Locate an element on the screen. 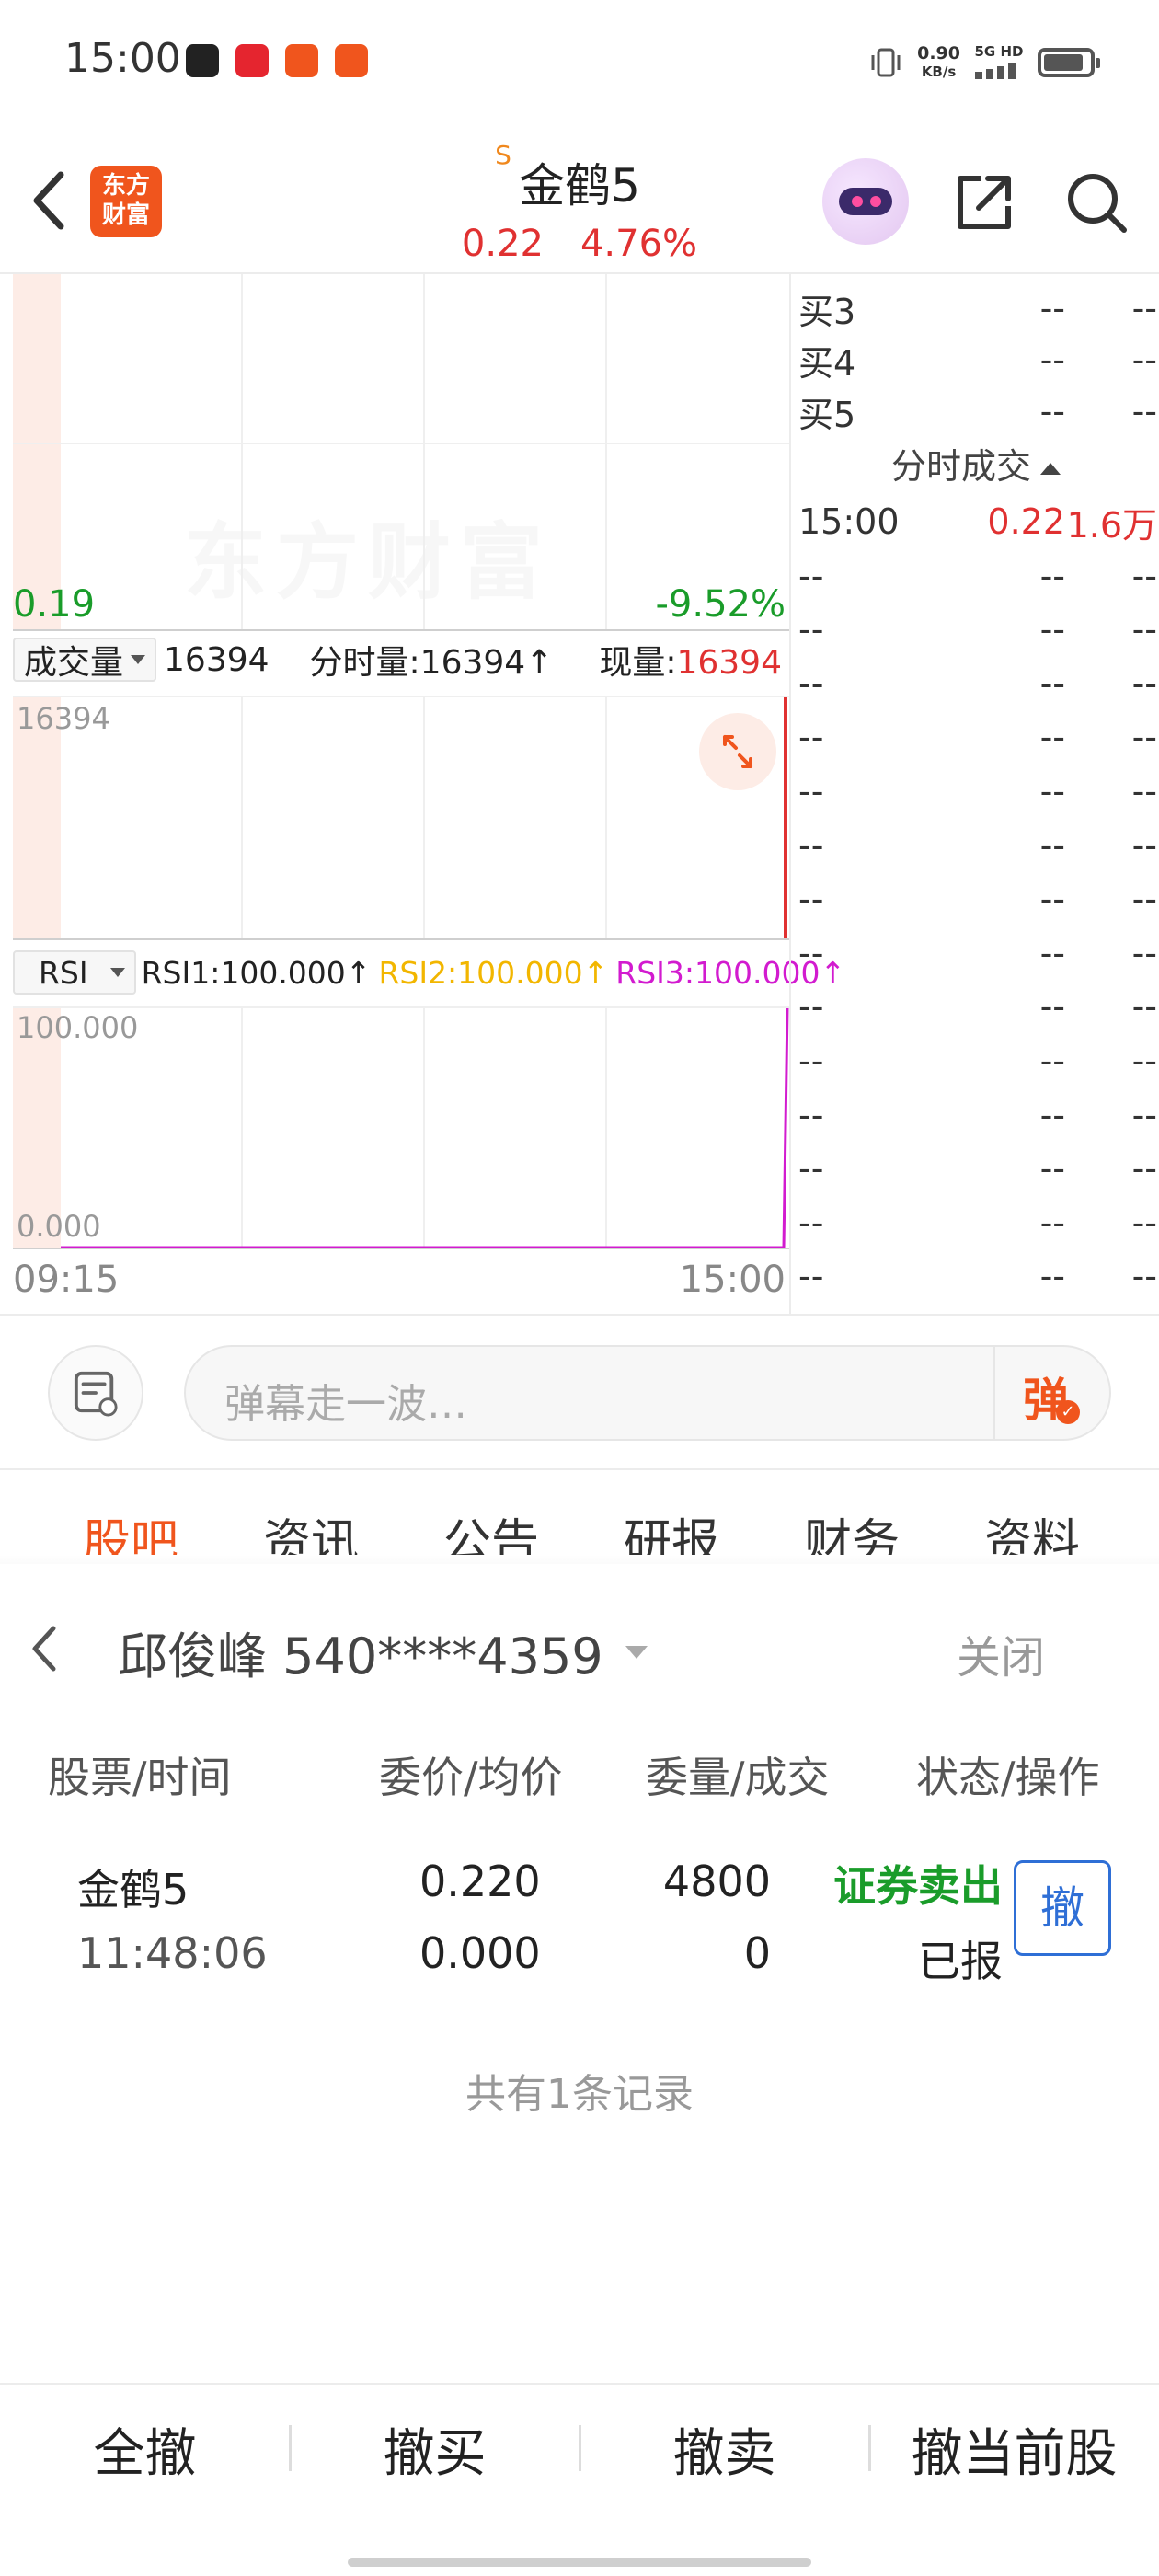 The height and width of the screenshot is (2576, 1159). assistant-robot-icon is located at coordinates (865, 201).